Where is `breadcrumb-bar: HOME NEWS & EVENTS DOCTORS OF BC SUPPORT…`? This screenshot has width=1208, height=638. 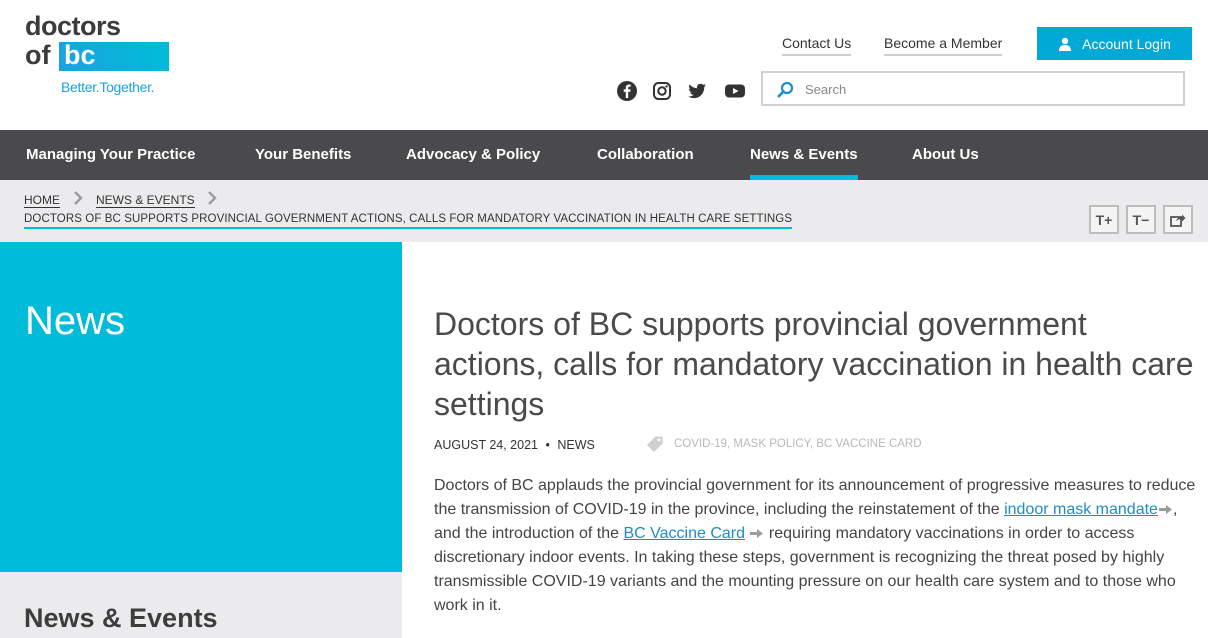 breadcrumb-bar: HOME NEWS & EVENTS DOCTORS OF BC SUPPORT… is located at coordinates (604, 211).